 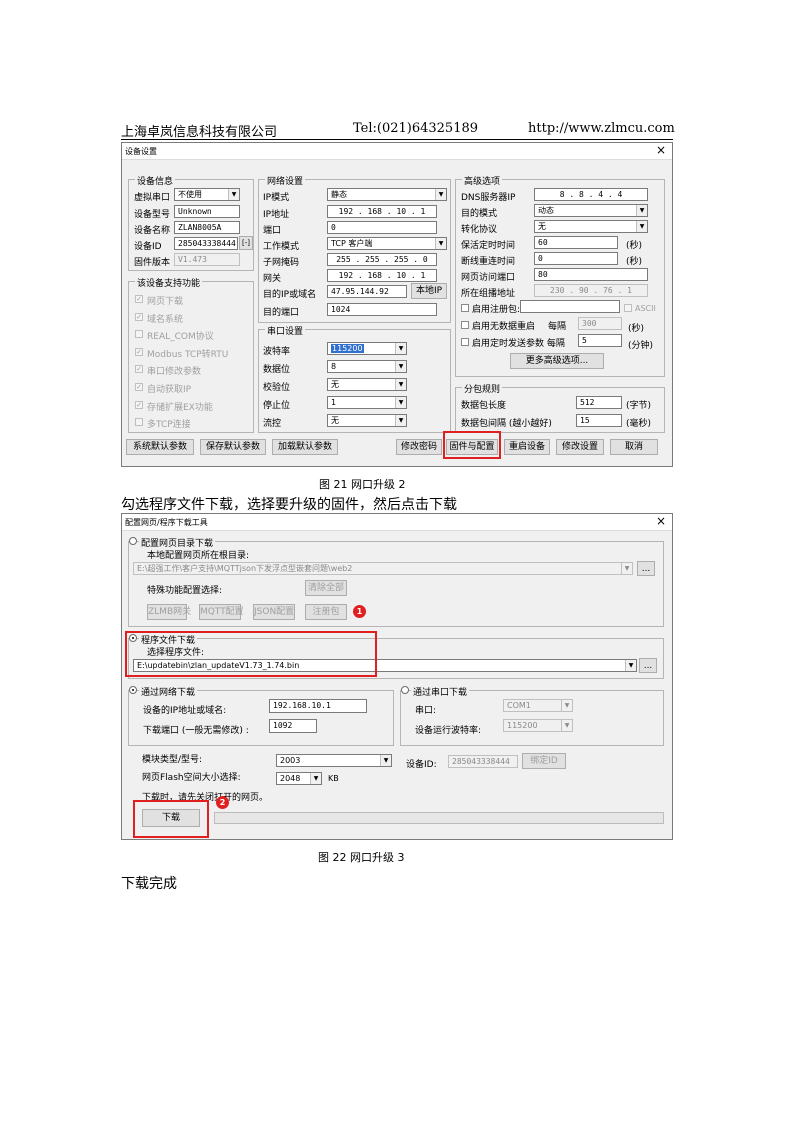 I want to click on device-id-button: [-], so click(x=246, y=243).